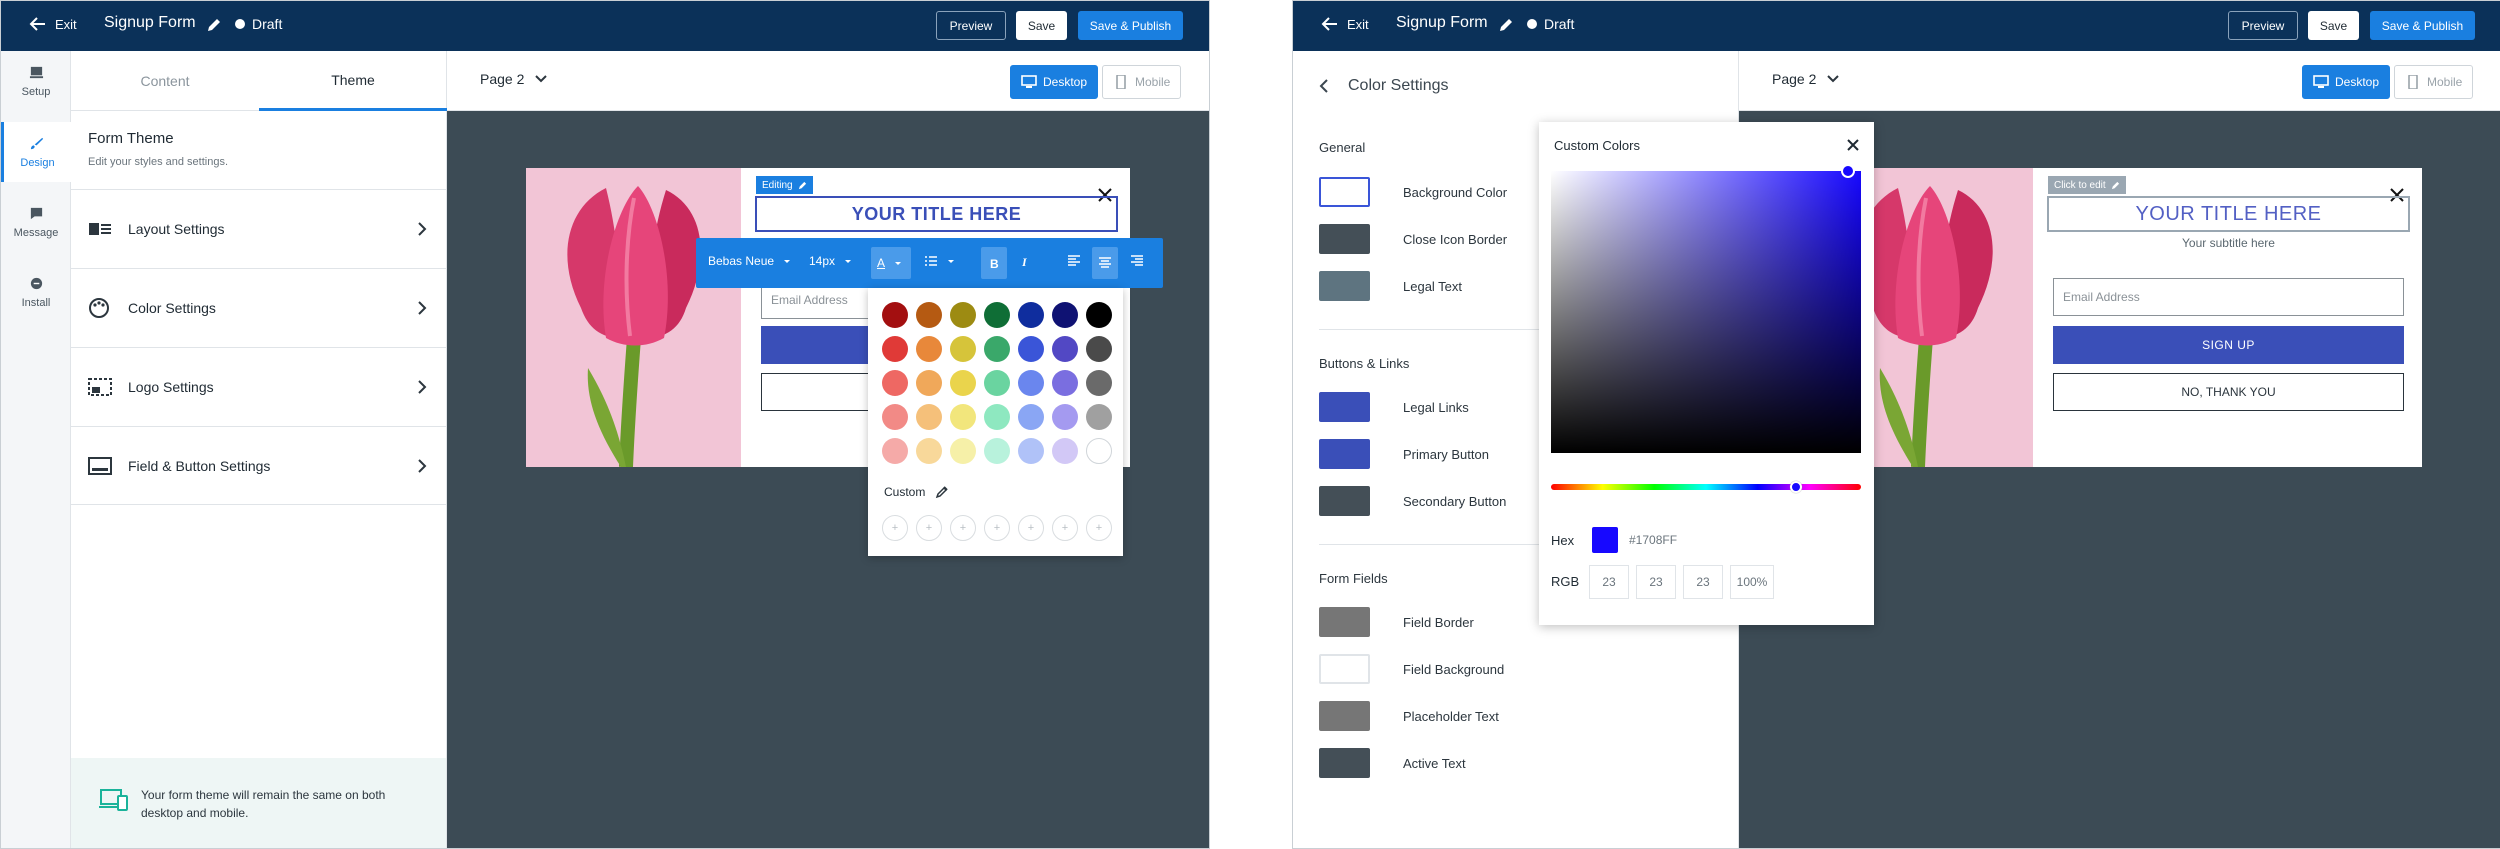  I want to click on rail-item-design: Design, so click(36, 152).